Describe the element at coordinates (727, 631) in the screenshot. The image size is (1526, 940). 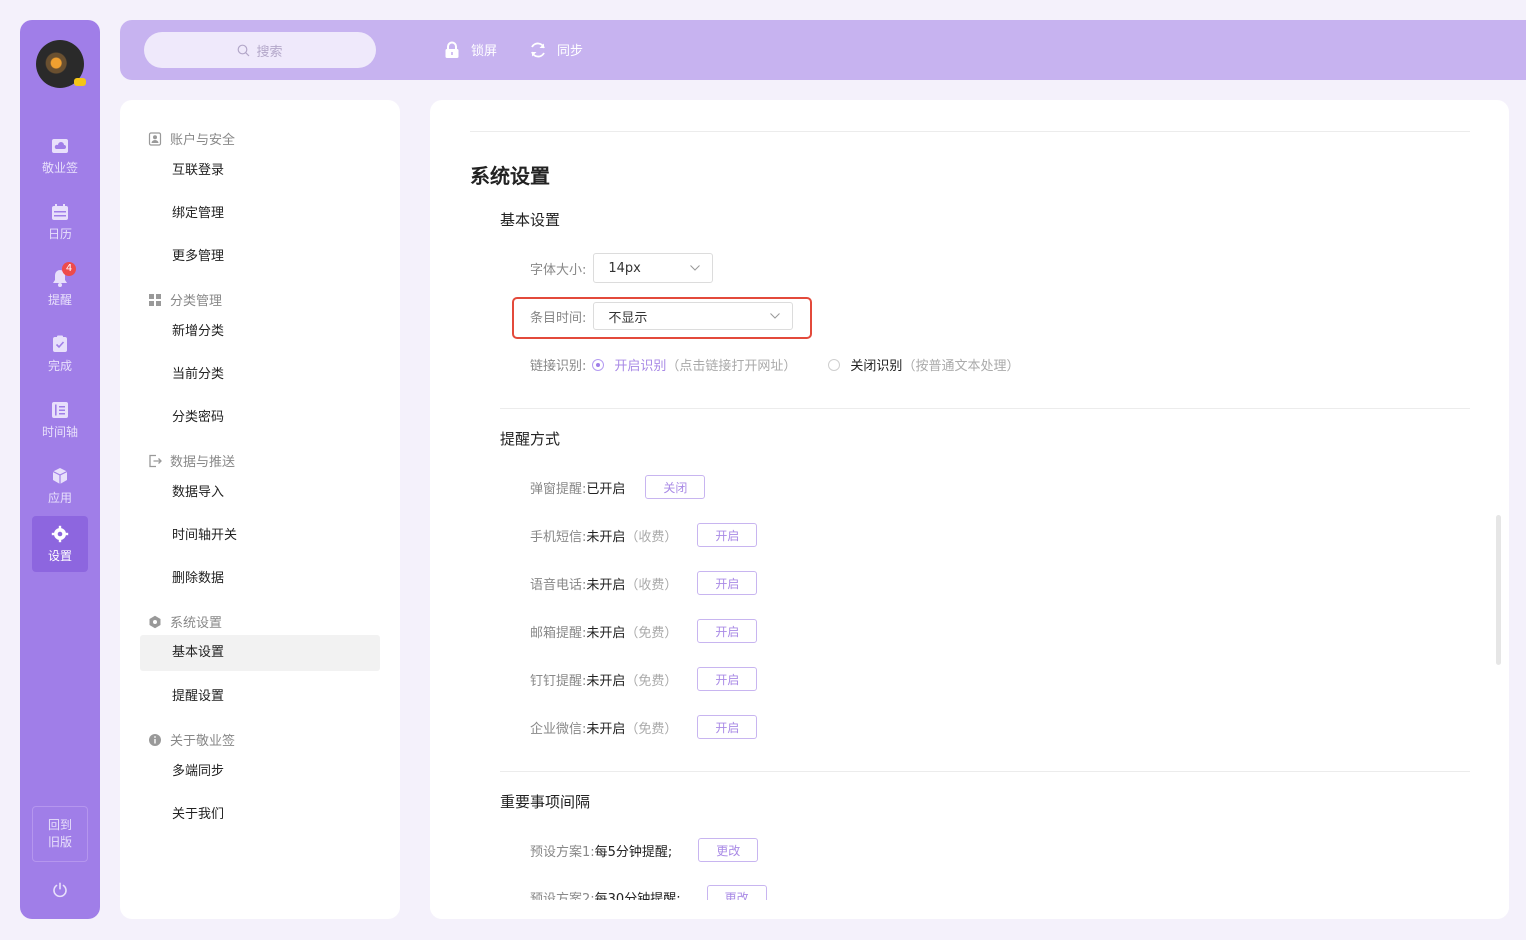
I see `email-enable-button: 开启` at that location.